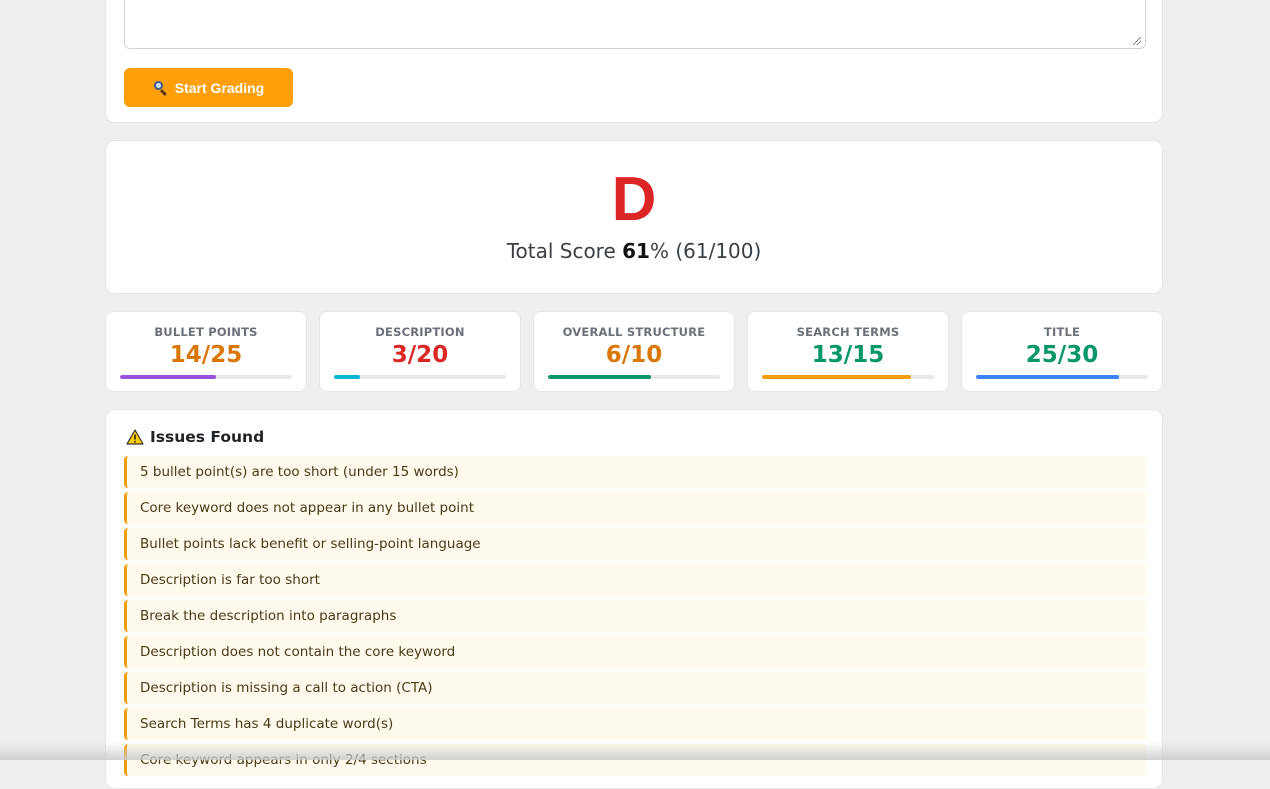 The height and width of the screenshot is (789, 1270). What do you see at coordinates (848, 355) in the screenshot?
I see `metric-value: 13/15` at bounding box center [848, 355].